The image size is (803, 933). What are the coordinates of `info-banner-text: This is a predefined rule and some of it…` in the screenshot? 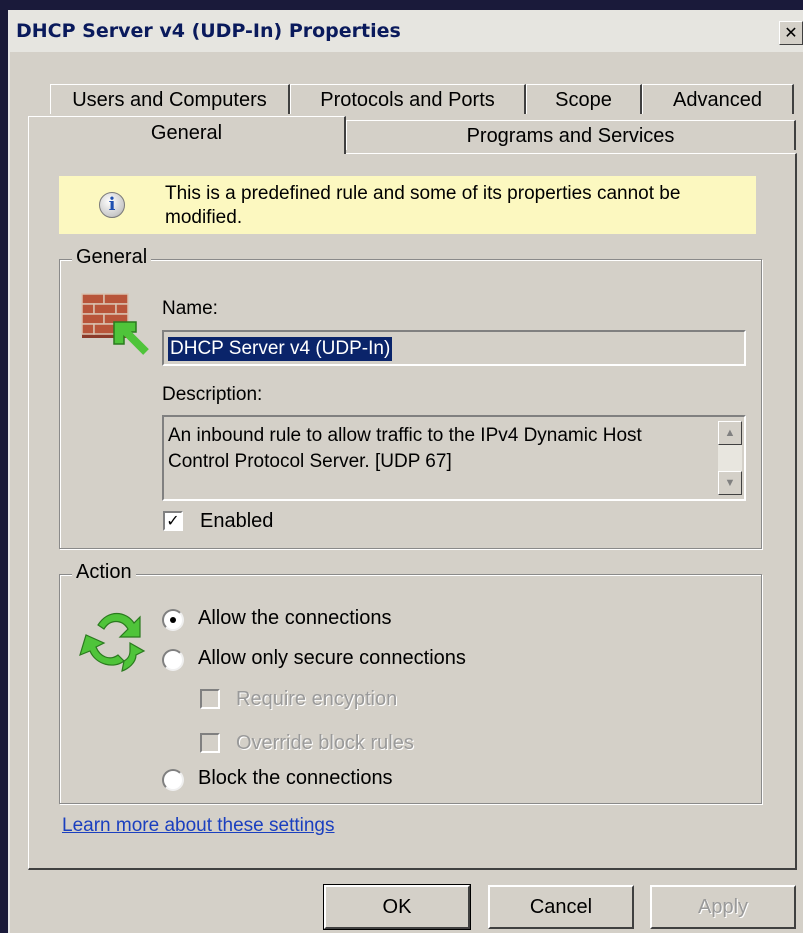 It's located at (423, 205).